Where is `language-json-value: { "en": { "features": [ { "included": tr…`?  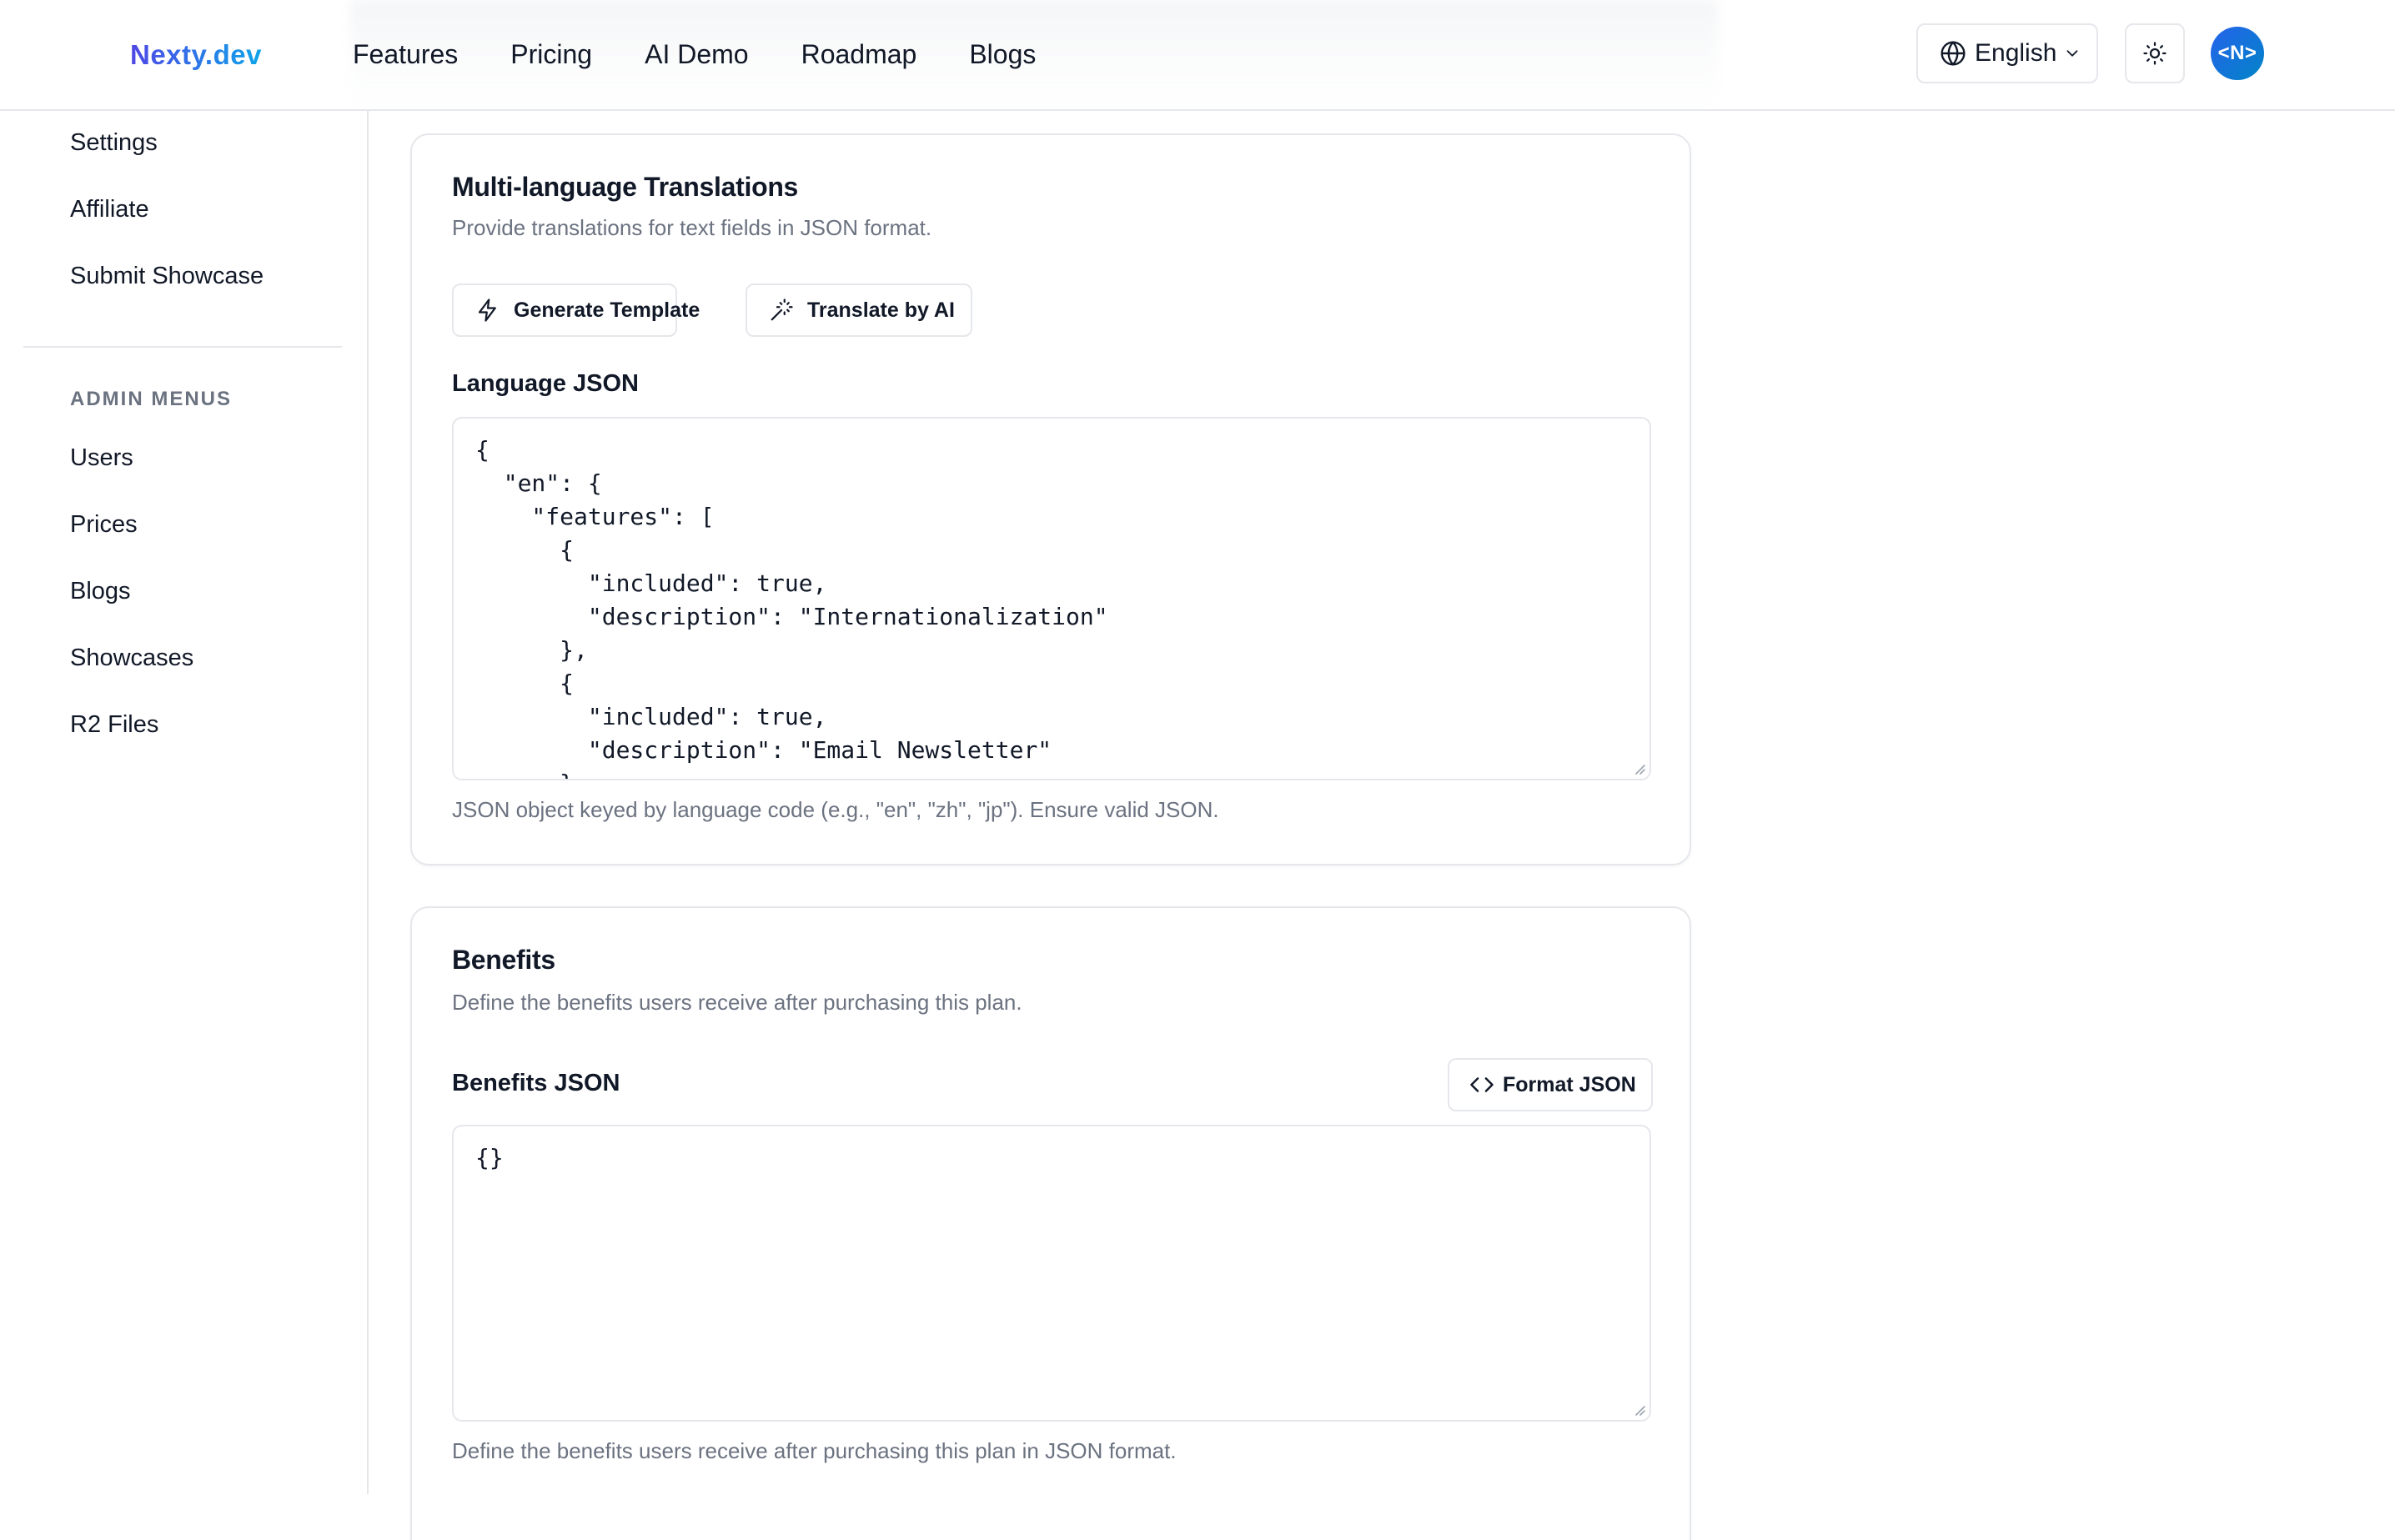 language-json-value: { "en": { "features": [ { "included": tr… is located at coordinates (791, 608).